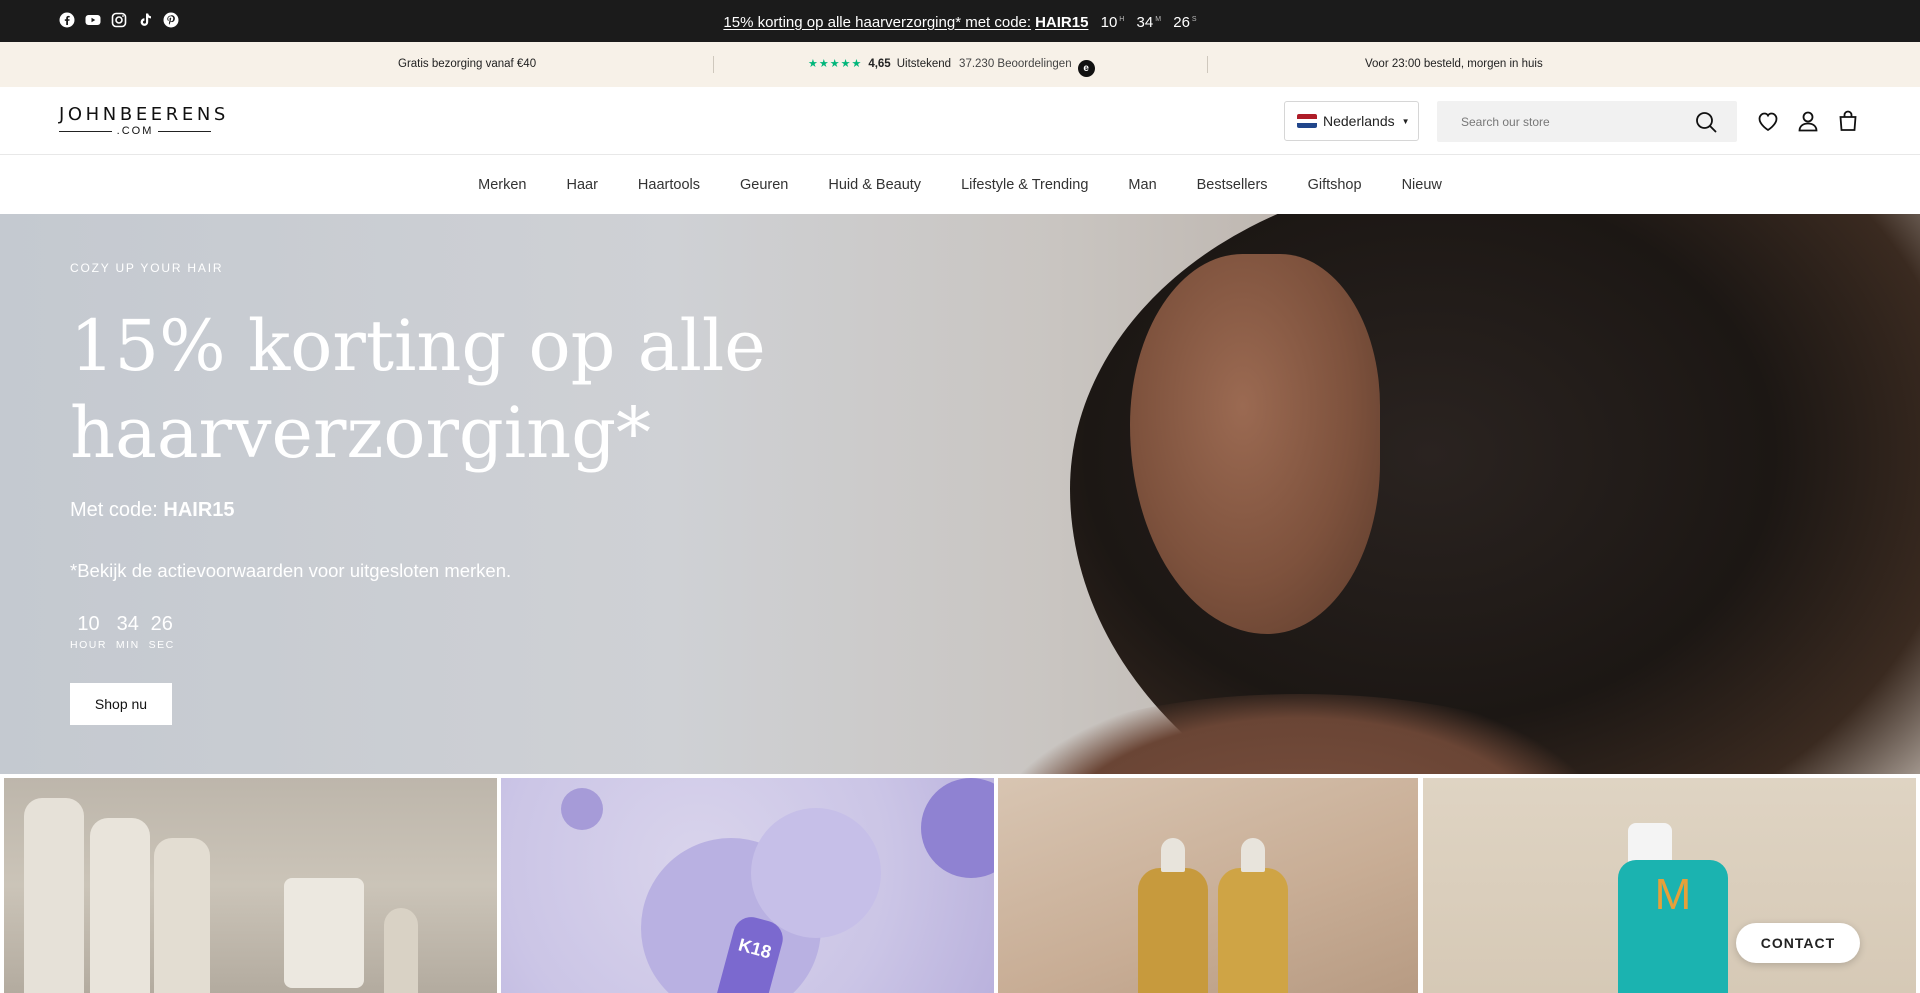 The width and height of the screenshot is (1920, 993). I want to click on shop-now-button: Shop nu, so click(121, 704).